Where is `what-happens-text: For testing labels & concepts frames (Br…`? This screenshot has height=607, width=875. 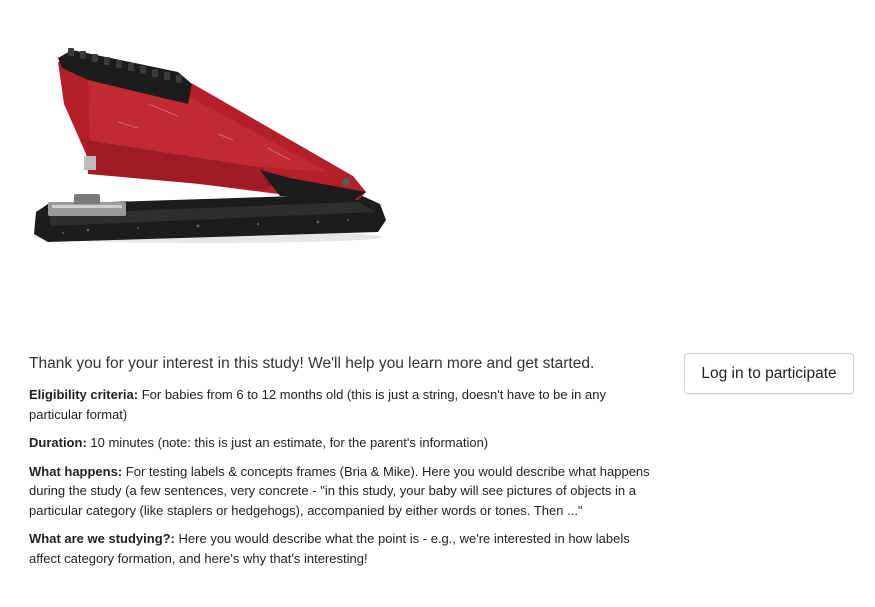
what-happens-text: For testing labels & concepts frames (Br… is located at coordinates (339, 490).